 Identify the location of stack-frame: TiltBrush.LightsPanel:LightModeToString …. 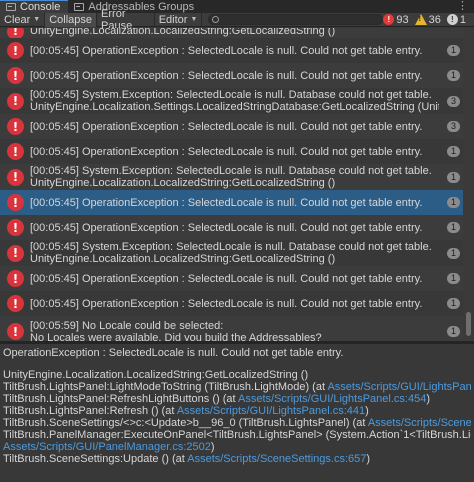
(237, 387).